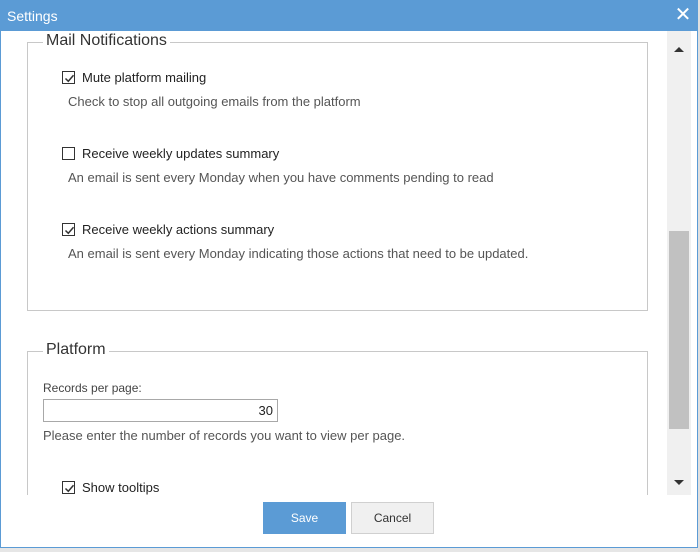 The width and height of the screenshot is (700, 552). I want to click on save-button: Save, so click(304, 518).